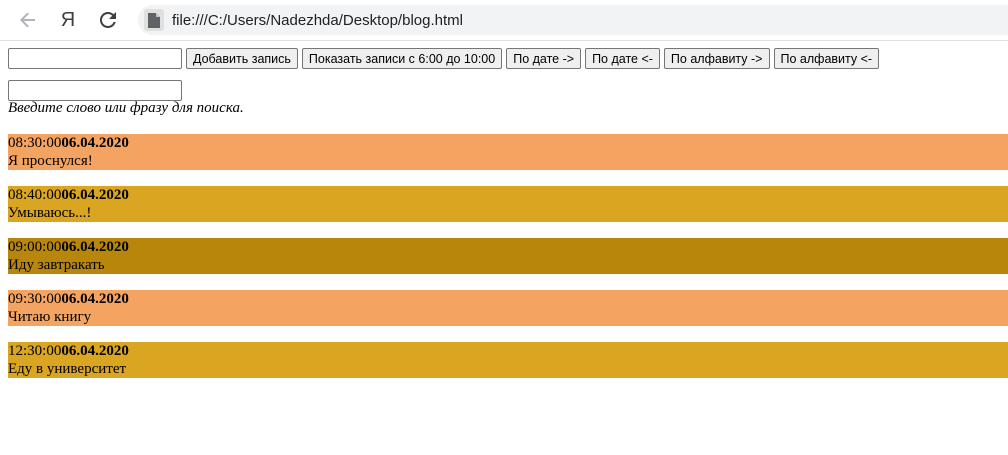  I want to click on entry-text: Еду в университет, so click(67, 369).